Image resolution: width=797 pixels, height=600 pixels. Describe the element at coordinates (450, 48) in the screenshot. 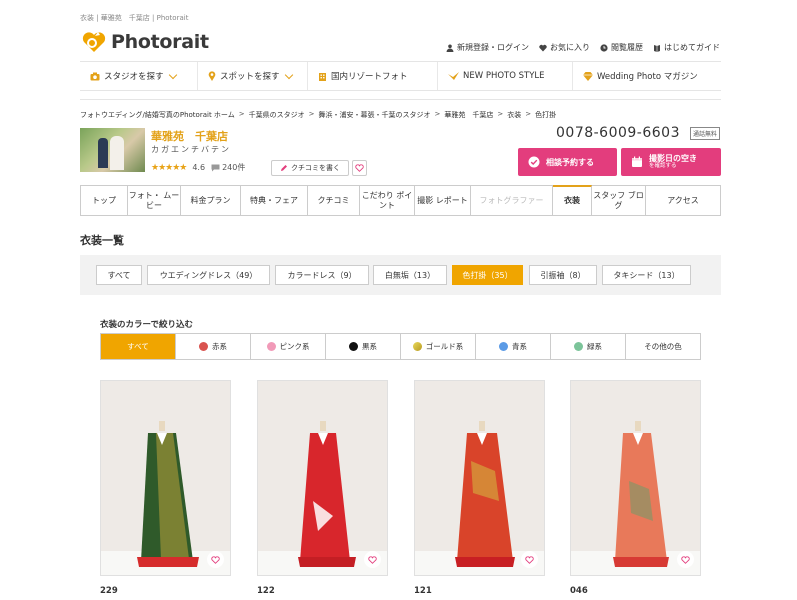

I see `user-icon` at that location.